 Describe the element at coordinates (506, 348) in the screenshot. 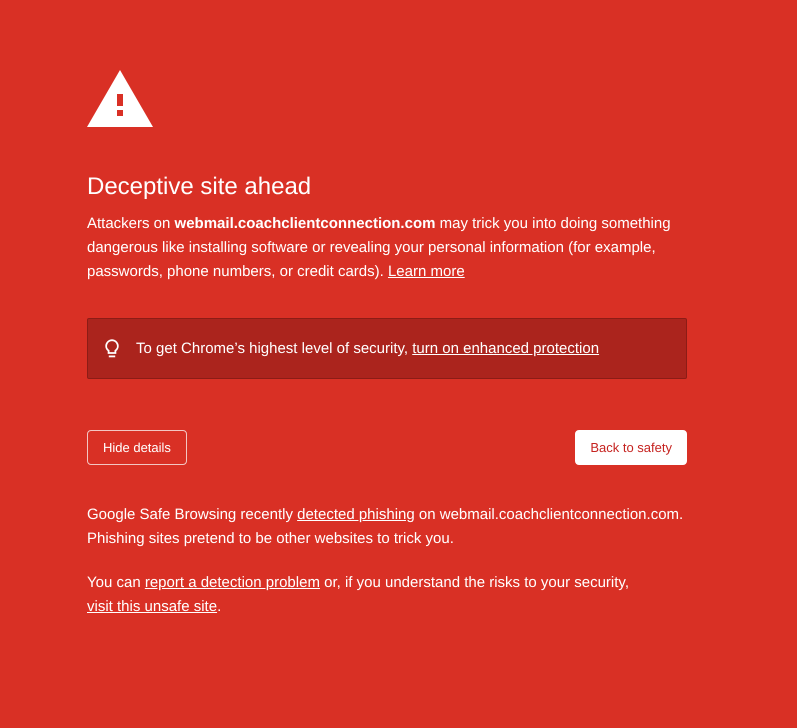

I see `enhanced-protection-link: turn on enhanced protection` at that location.